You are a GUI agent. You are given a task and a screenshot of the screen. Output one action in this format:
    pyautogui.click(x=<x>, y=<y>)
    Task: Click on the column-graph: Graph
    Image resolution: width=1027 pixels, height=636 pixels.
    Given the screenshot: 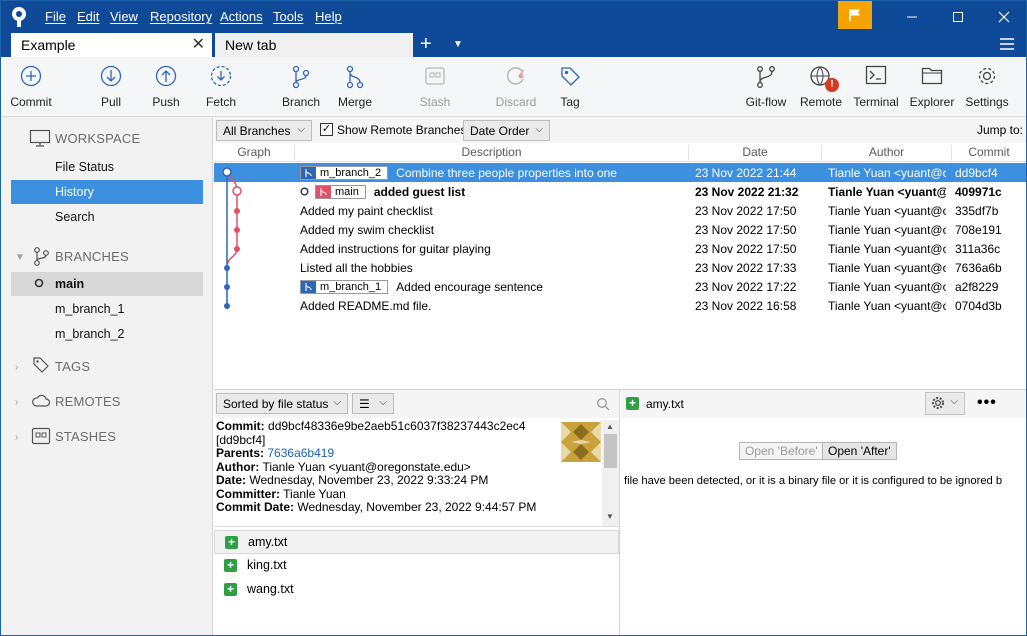 What is the action you would take?
    pyautogui.click(x=254, y=153)
    